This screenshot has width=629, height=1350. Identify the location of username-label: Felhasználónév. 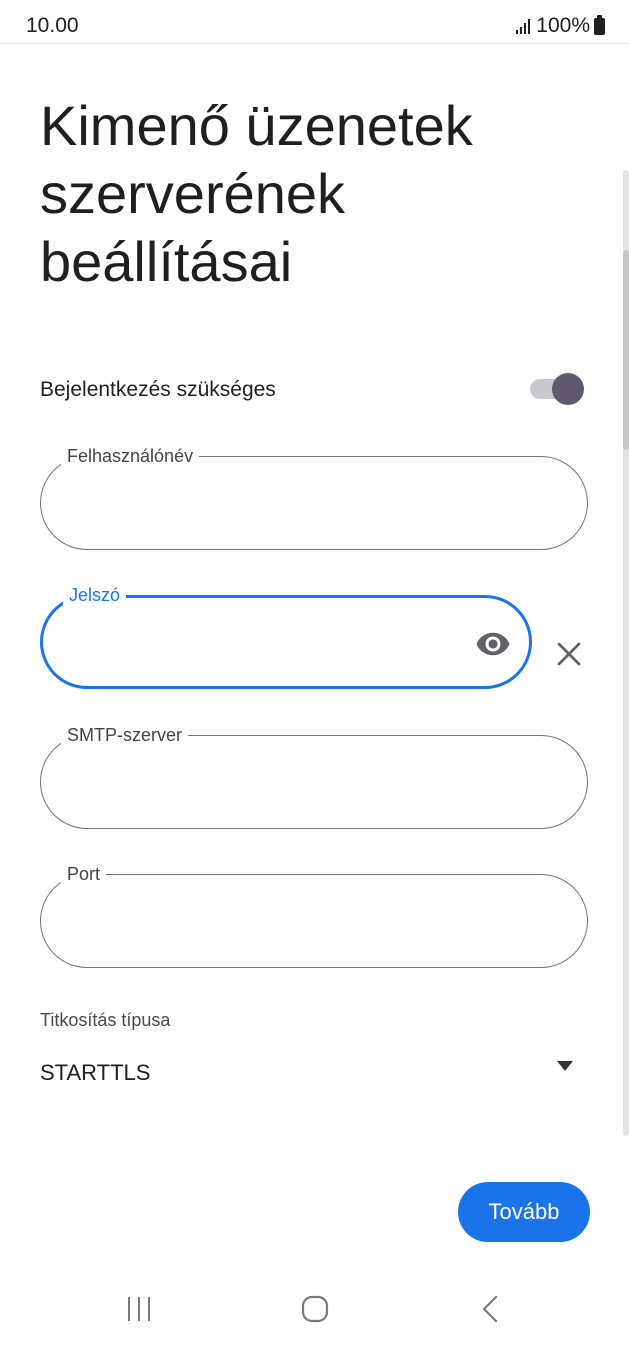
(130, 456).